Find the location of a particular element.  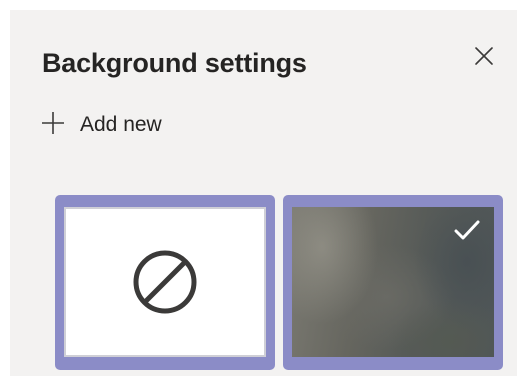

no-background-icon is located at coordinates (165, 282).